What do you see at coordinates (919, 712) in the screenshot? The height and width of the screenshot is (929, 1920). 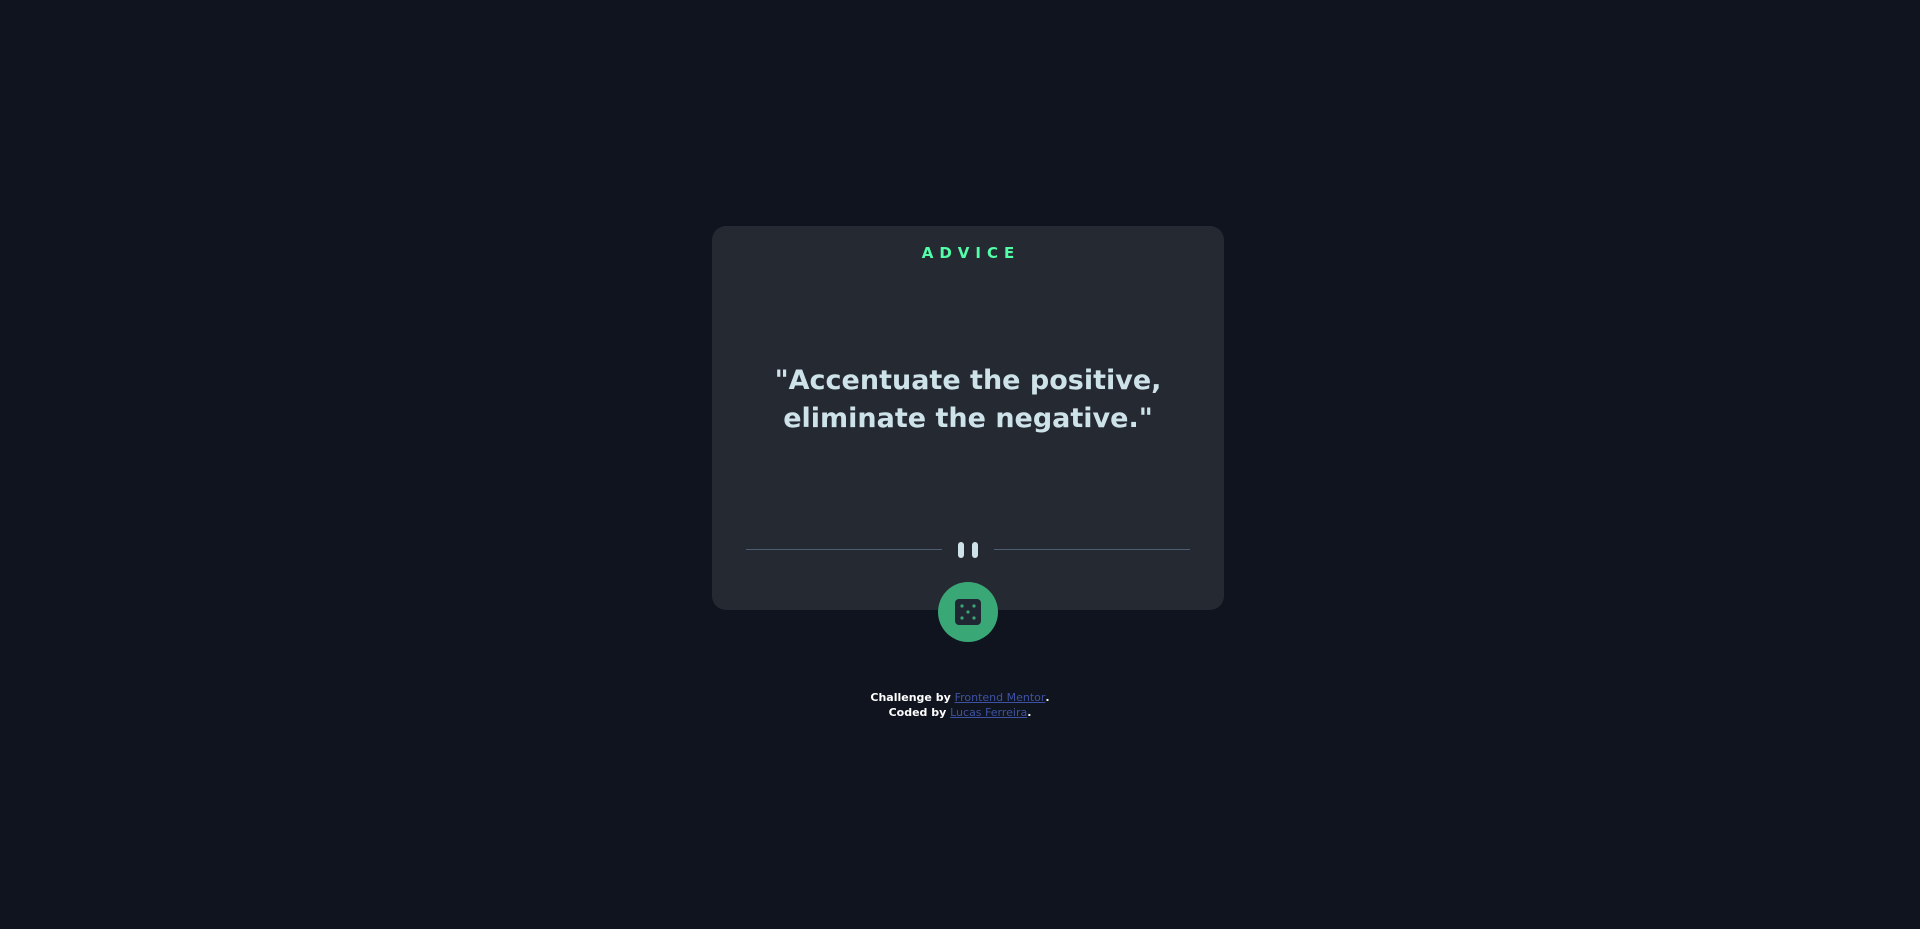 I see `coded-prefix: Coded by` at bounding box center [919, 712].